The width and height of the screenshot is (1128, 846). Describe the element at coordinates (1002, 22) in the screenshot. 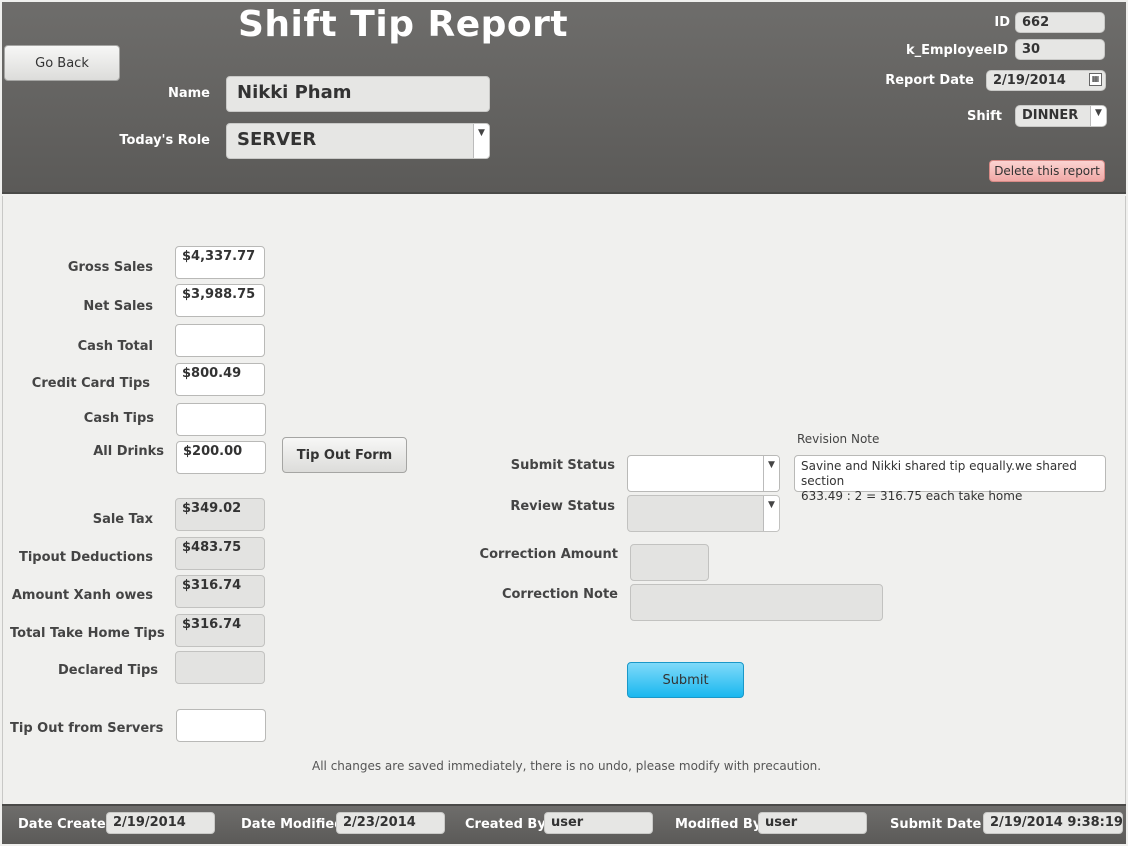

I see `id-label: ID` at that location.